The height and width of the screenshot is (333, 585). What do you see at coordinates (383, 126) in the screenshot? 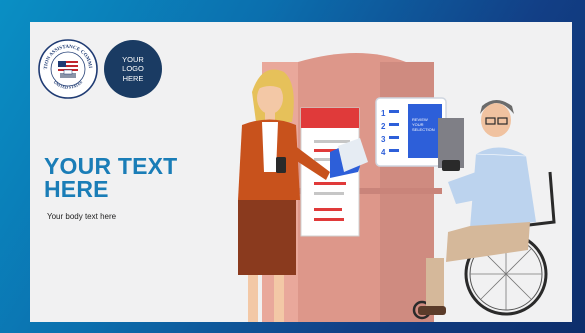
I see `choice-2: 2` at bounding box center [383, 126].